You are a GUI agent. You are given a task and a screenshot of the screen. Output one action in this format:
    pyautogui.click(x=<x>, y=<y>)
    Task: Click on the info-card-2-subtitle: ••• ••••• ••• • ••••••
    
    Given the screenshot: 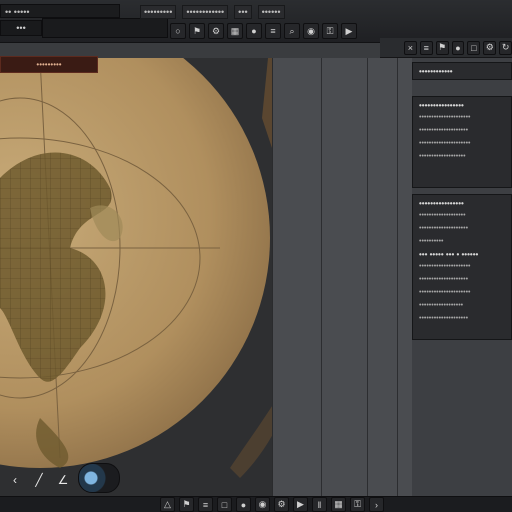 What is the action you would take?
    pyautogui.click(x=449, y=254)
    